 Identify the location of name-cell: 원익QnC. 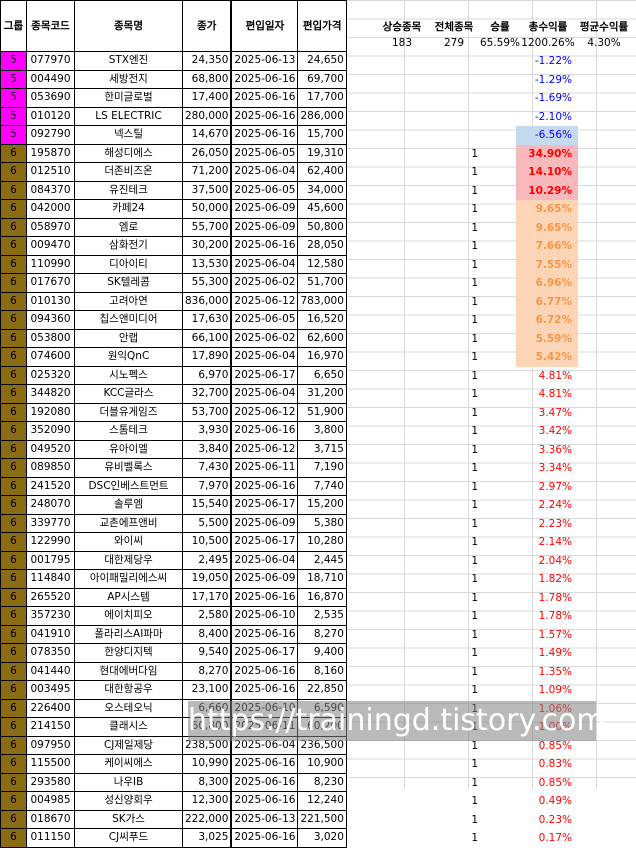
(128, 357).